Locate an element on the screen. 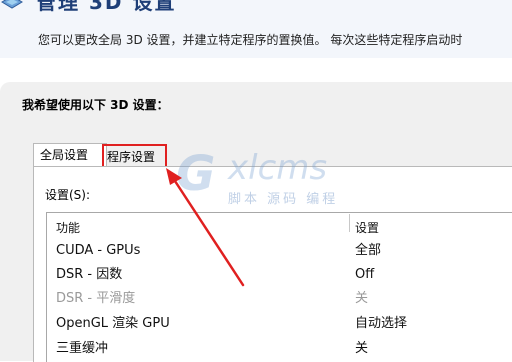  column-header-setting: 设置 is located at coordinates (367, 228).